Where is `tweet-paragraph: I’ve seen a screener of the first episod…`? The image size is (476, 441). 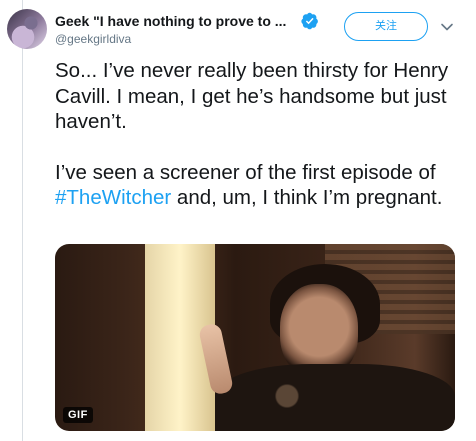
tweet-paragraph: I’ve seen a screener of the first episod… is located at coordinates (257, 185).